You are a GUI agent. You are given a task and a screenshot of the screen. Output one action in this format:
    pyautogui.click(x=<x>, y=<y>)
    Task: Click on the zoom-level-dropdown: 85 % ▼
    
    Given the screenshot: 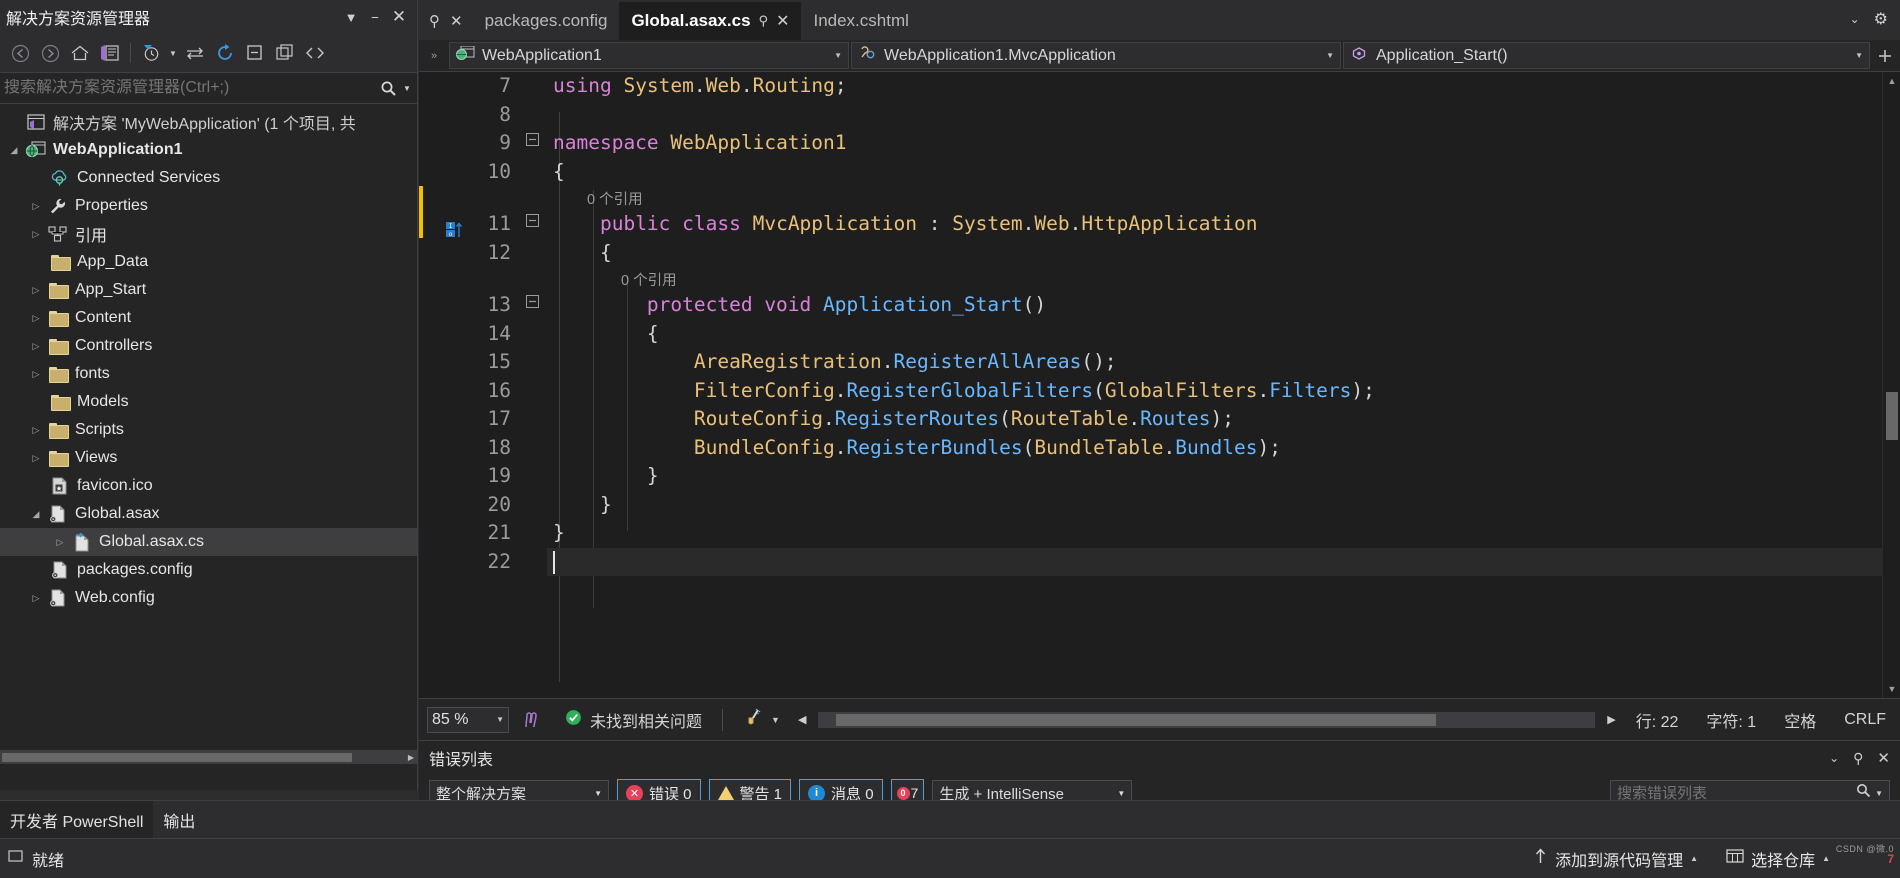 What is the action you would take?
    pyautogui.click(x=468, y=719)
    